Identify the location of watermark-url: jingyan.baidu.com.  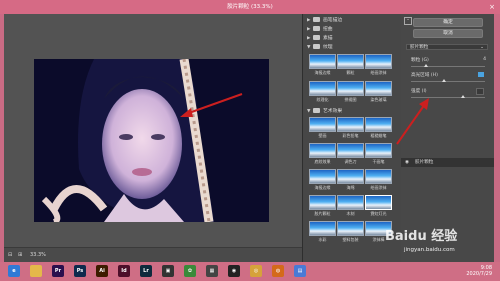
(429, 250).